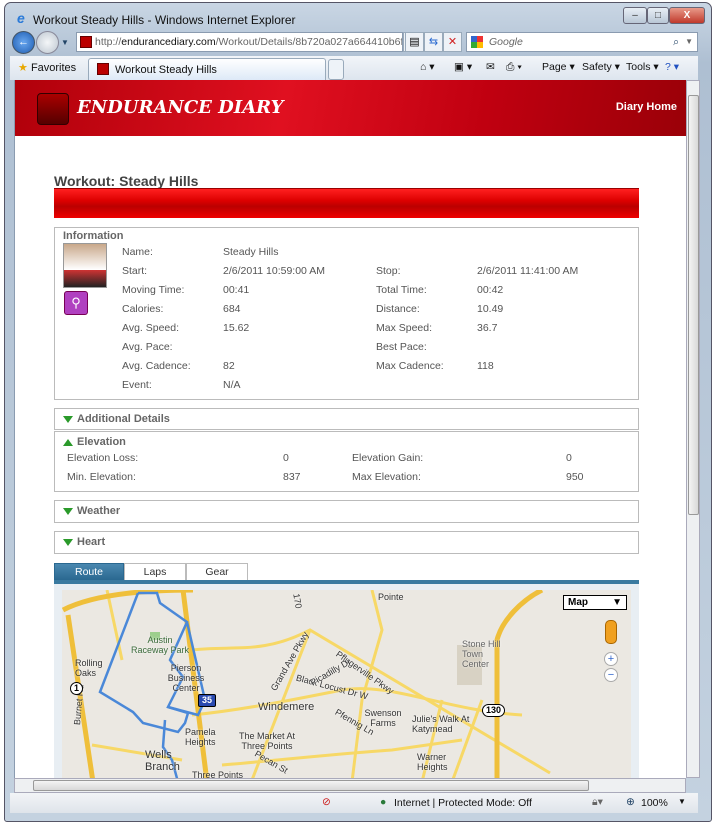 This screenshot has height=831, width=719. What do you see at coordinates (672, 67) in the screenshot?
I see `help-icon: ? ▾` at bounding box center [672, 67].